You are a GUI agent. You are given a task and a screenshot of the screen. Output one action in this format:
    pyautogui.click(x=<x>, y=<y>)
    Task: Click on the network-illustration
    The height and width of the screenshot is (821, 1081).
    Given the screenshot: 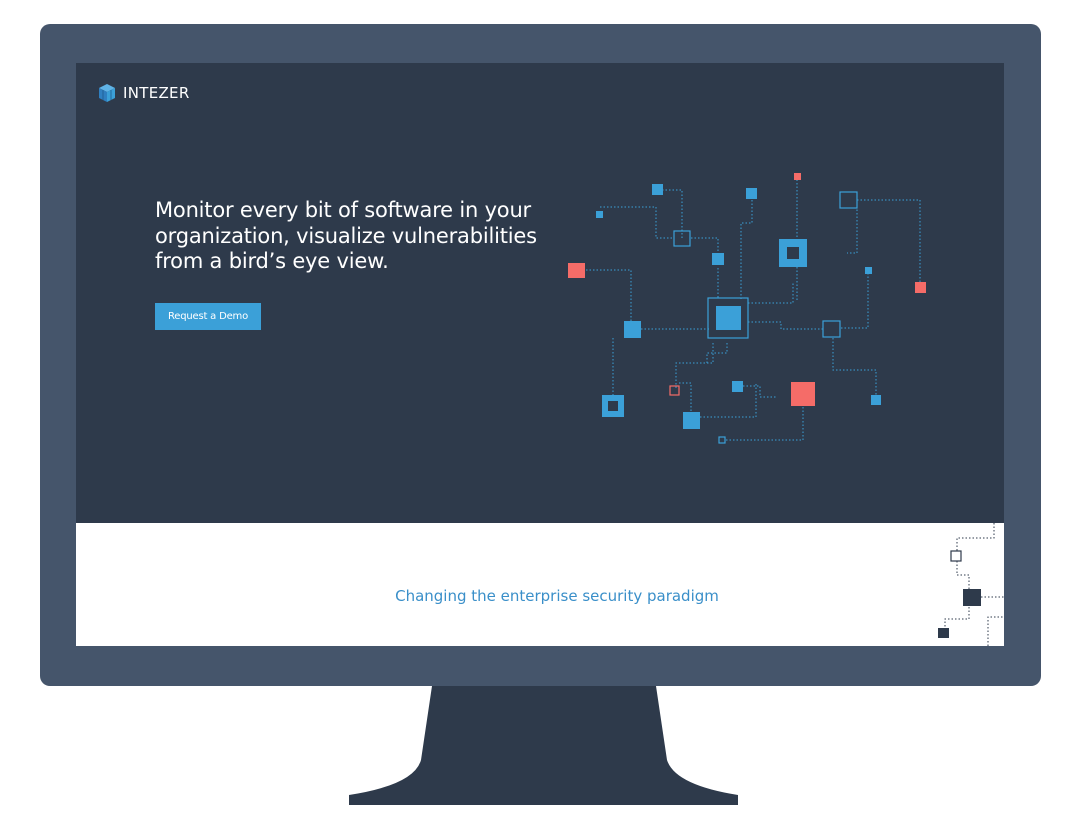 What is the action you would take?
    pyautogui.click(x=747, y=308)
    